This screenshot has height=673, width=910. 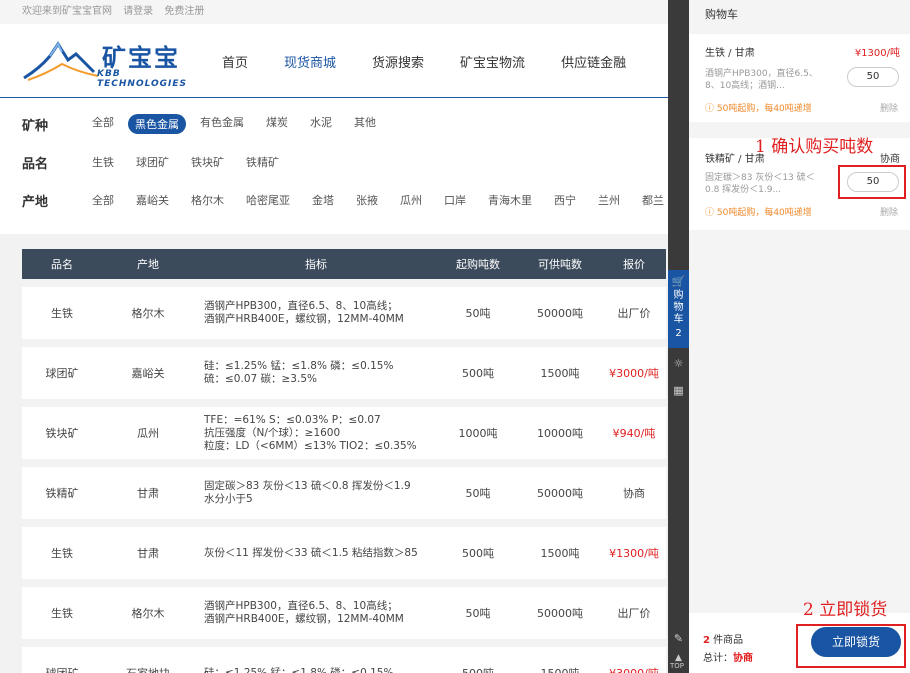 I want to click on filter-option-origin: 嘉峪关, so click(x=152, y=200).